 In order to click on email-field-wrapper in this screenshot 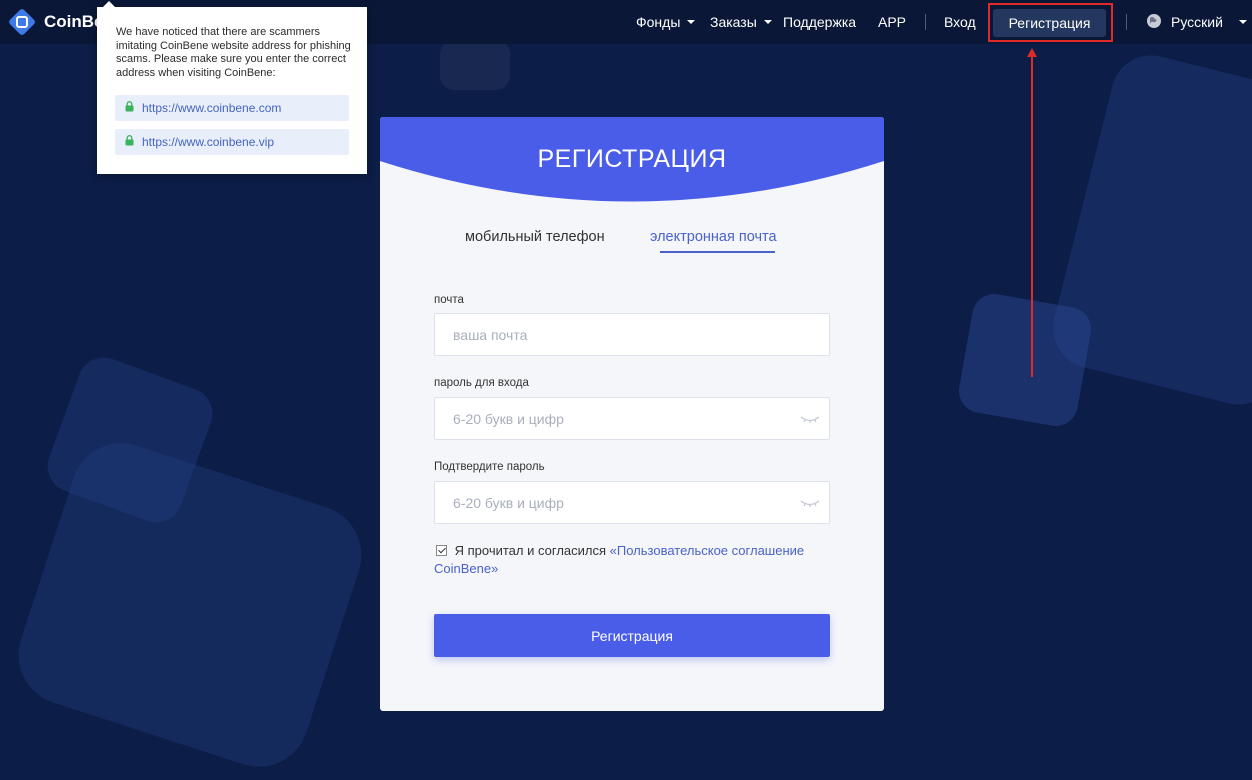, I will do `click(632, 334)`.